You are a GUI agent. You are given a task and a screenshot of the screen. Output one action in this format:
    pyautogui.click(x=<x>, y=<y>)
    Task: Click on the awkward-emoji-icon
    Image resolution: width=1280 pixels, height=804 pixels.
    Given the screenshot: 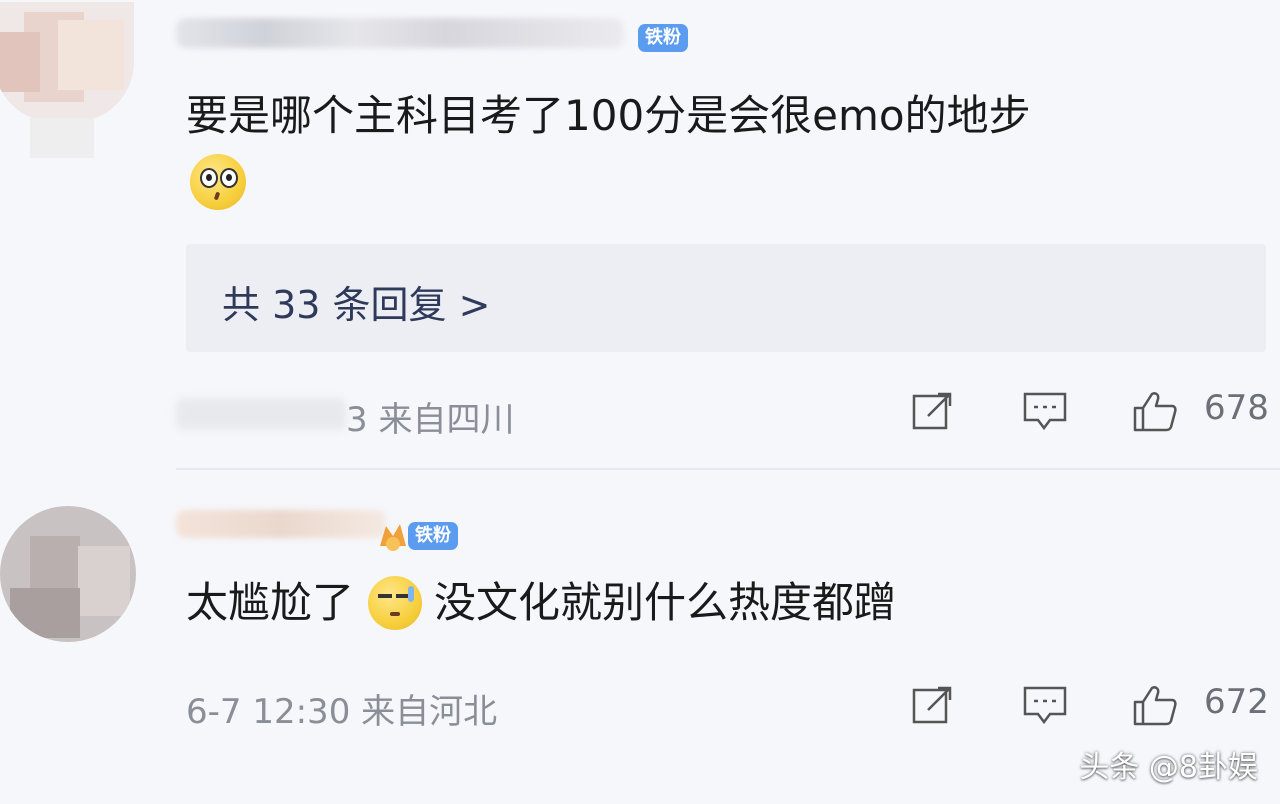 What is the action you would take?
    pyautogui.click(x=395, y=603)
    